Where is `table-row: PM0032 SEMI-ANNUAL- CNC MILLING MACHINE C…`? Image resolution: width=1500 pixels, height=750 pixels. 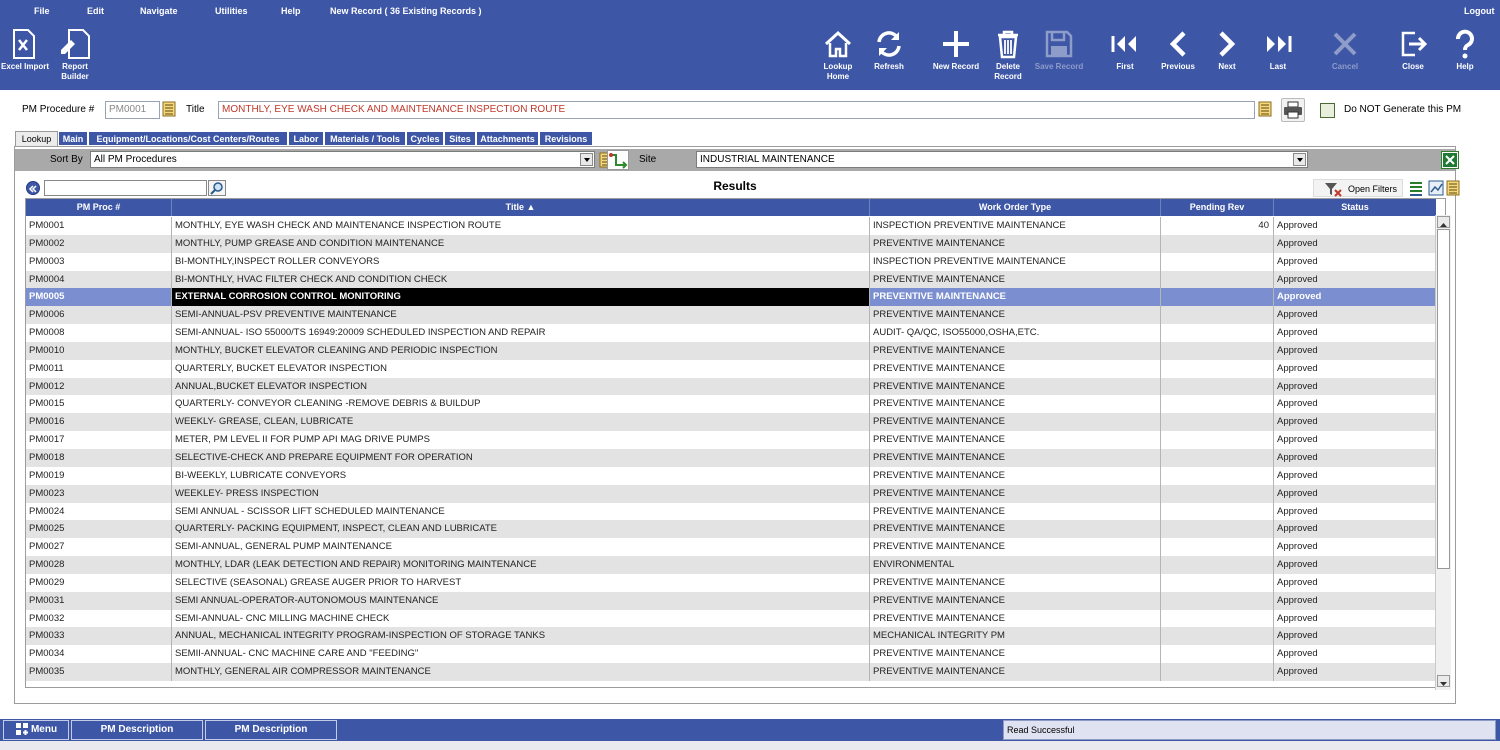 table-row: PM0032 SEMI-ANNUAL- CNC MILLING MACHINE C… is located at coordinates (731, 618).